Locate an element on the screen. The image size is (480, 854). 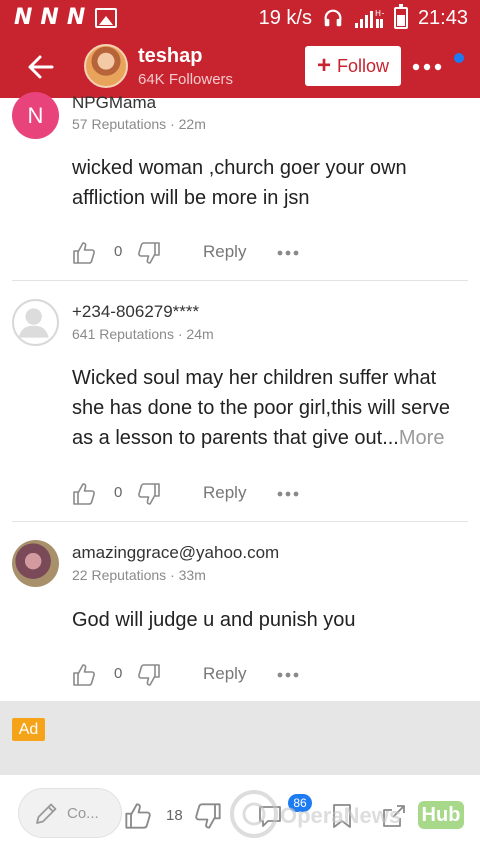
avatar-letter: N is located at coordinates (35, 115).